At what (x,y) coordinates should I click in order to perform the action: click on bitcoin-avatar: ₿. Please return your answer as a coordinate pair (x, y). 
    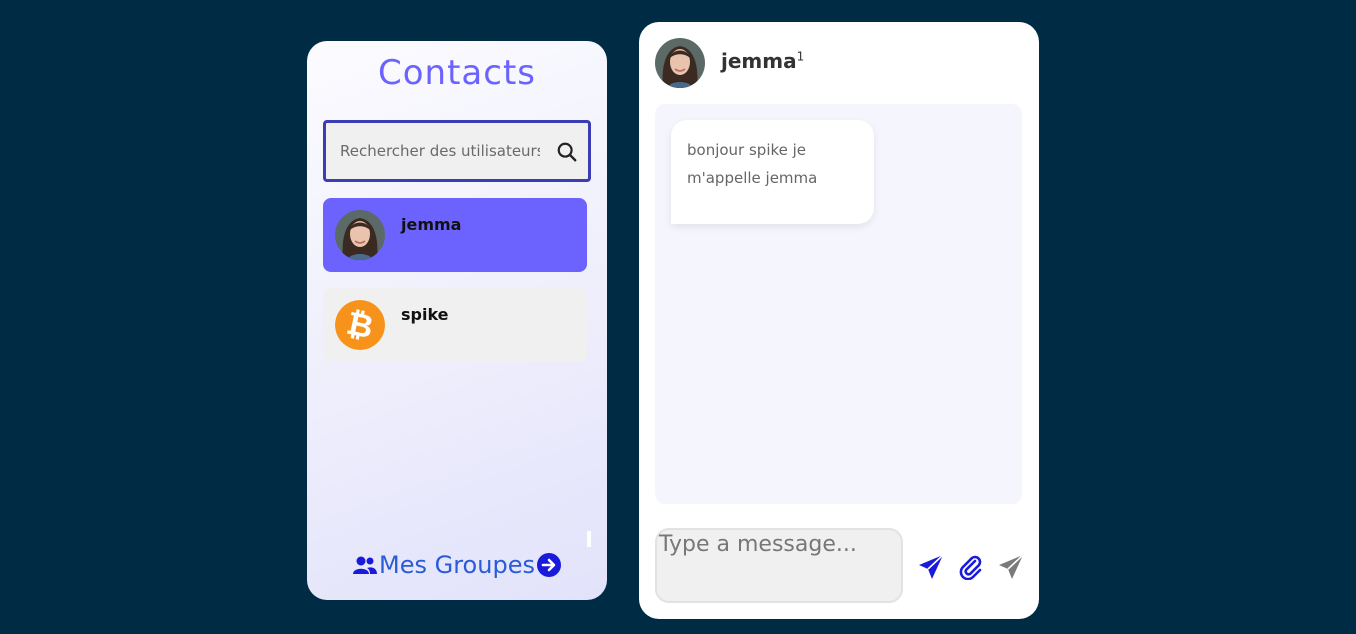
    Looking at the image, I should click on (360, 325).